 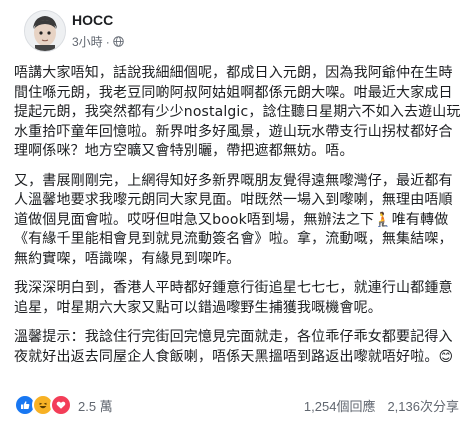 I want to click on globe-icon, so click(x=118, y=41).